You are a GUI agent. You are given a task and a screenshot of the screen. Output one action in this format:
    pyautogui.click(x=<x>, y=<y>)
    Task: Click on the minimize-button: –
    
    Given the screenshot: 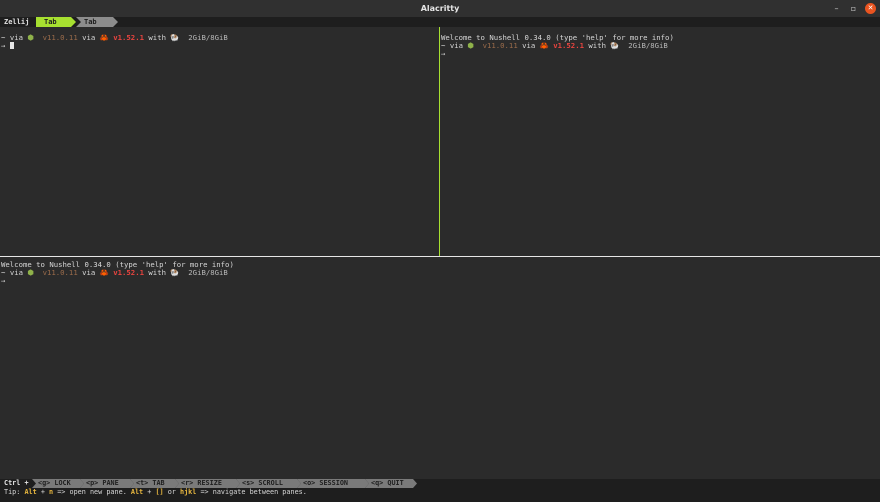 What is the action you would take?
    pyautogui.click(x=836, y=8)
    